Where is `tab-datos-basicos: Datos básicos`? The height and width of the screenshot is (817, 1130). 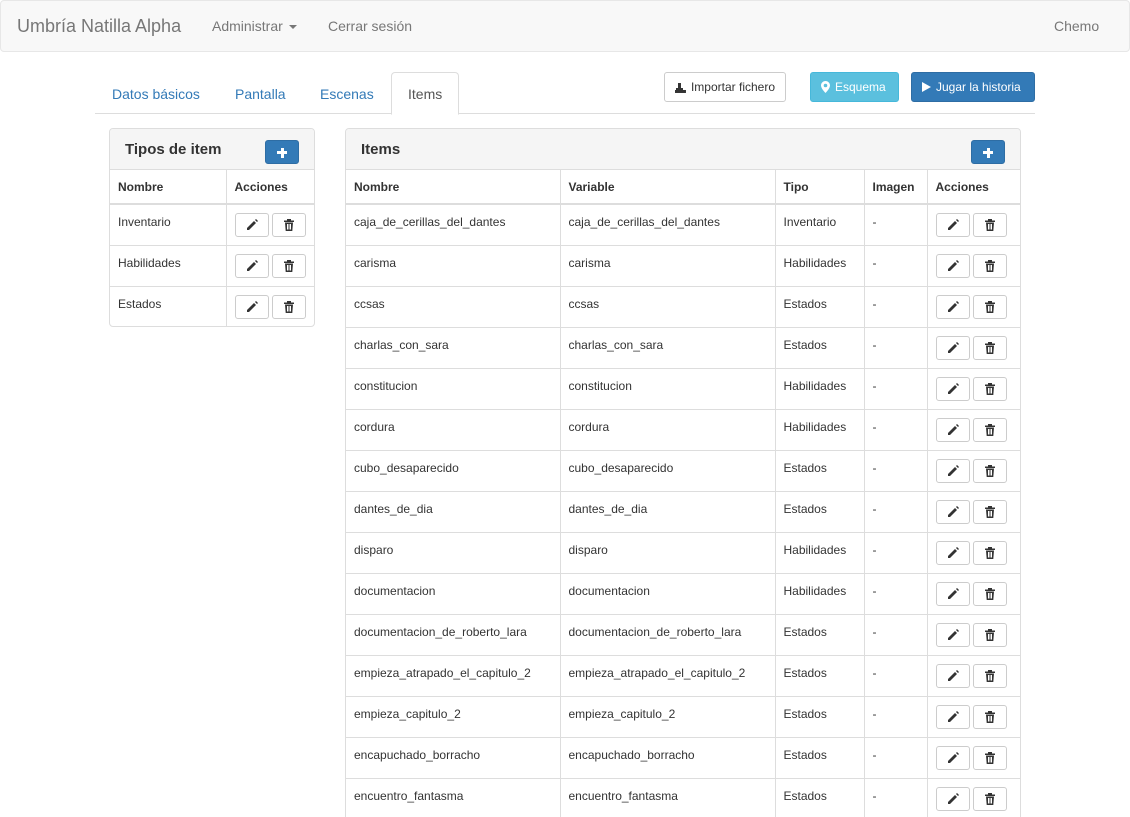
tab-datos-basicos: Datos básicos is located at coordinates (156, 93).